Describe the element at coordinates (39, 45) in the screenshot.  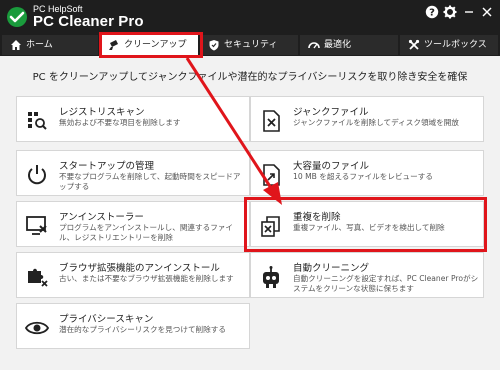
I see `tab-home-label: ホーム` at that location.